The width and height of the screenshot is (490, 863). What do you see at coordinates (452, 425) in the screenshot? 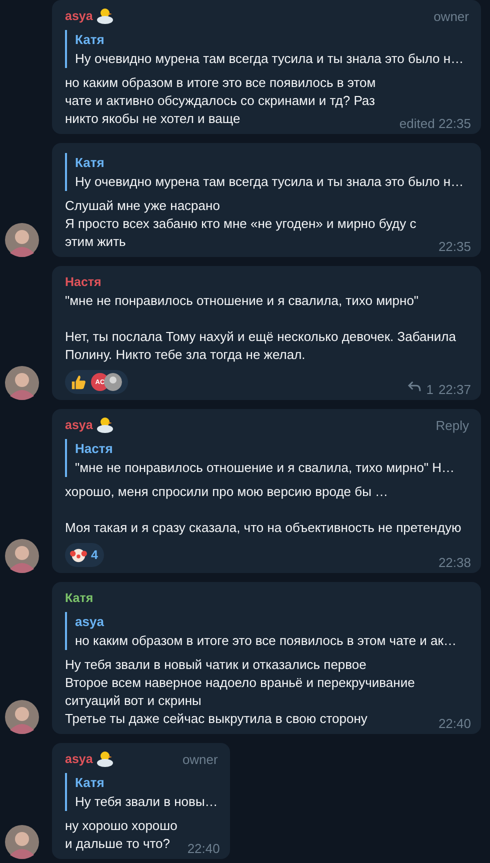
I see `role-label: Reply` at bounding box center [452, 425].